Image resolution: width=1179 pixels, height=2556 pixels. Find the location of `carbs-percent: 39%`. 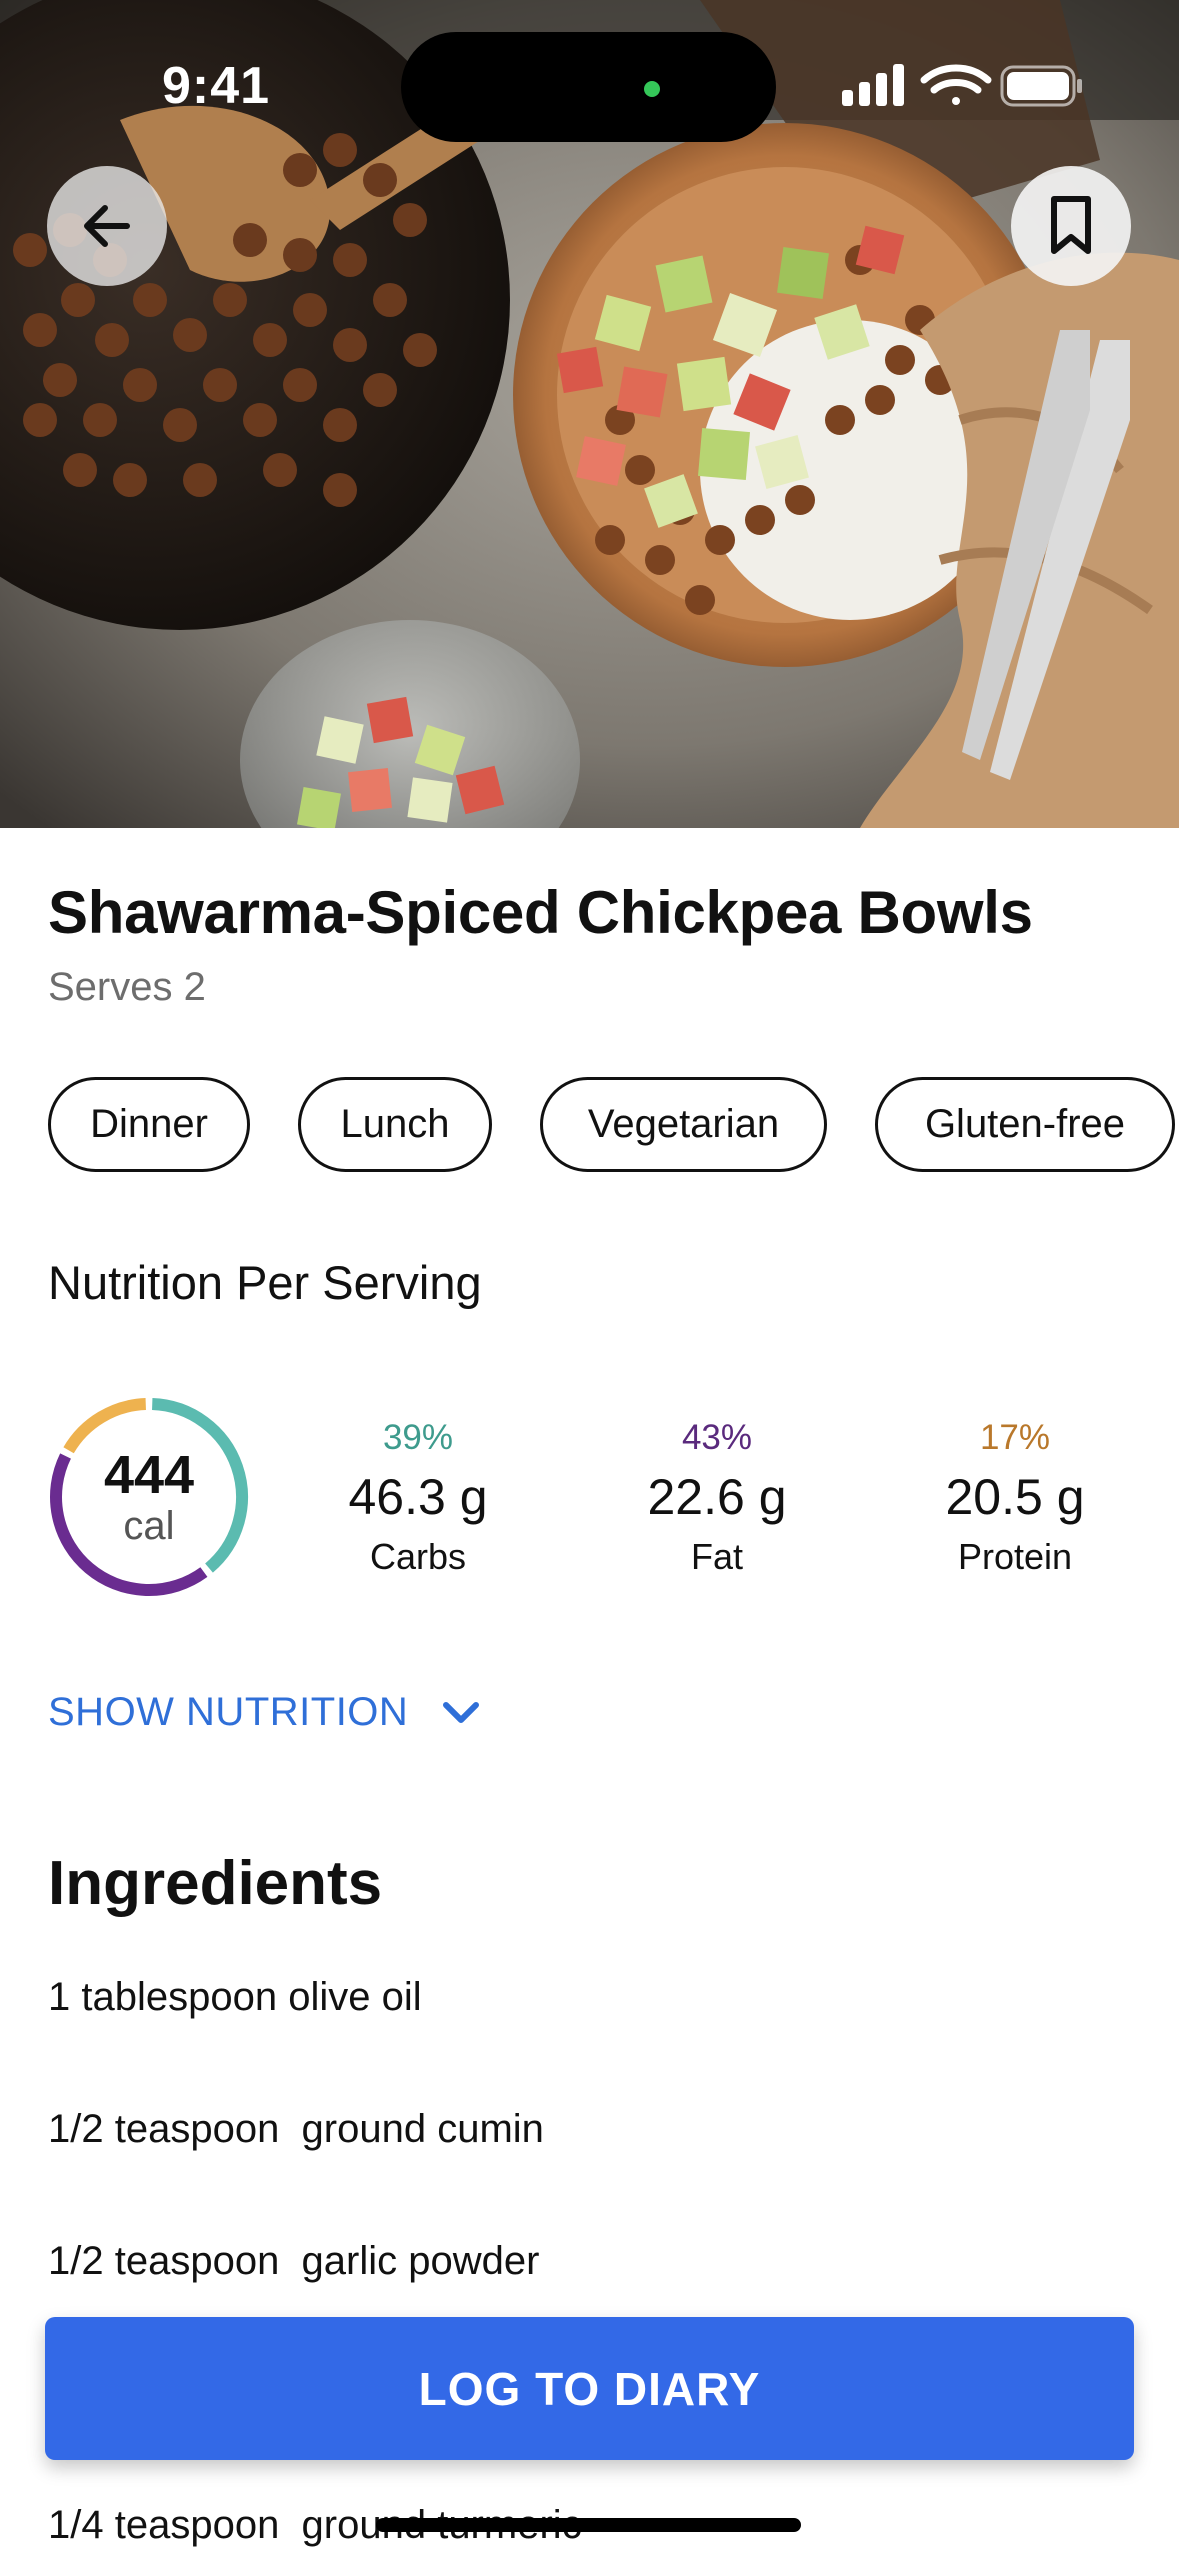

carbs-percent: 39% is located at coordinates (418, 1437).